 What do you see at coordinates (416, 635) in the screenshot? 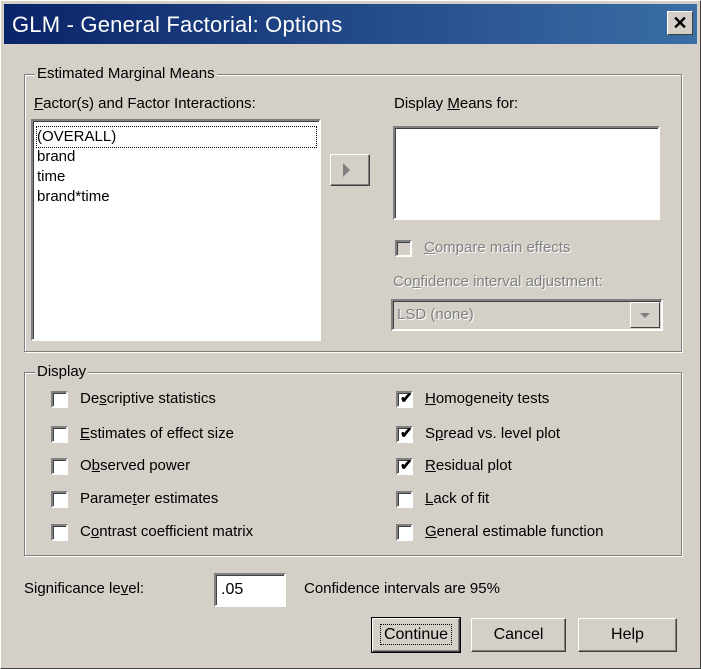
I see `continue-button: Continue` at bounding box center [416, 635].